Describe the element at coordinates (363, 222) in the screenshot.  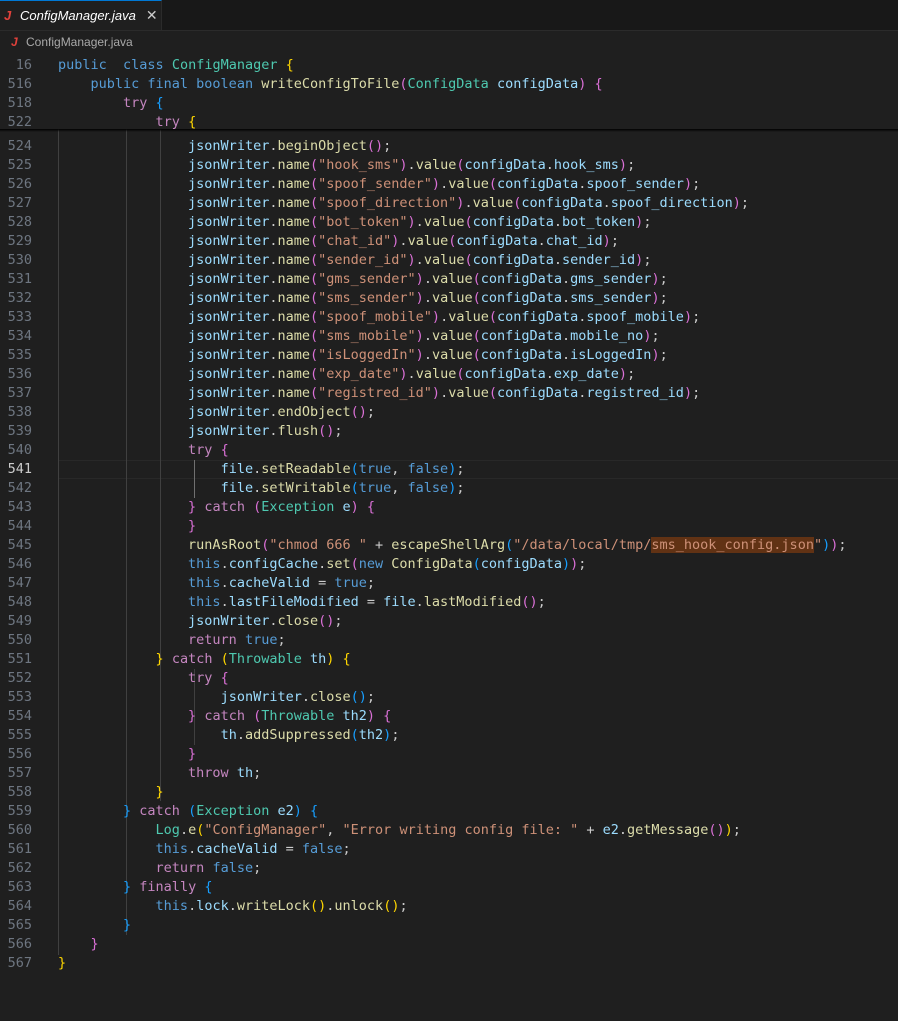
I see `code-token: "bot_token"` at that location.